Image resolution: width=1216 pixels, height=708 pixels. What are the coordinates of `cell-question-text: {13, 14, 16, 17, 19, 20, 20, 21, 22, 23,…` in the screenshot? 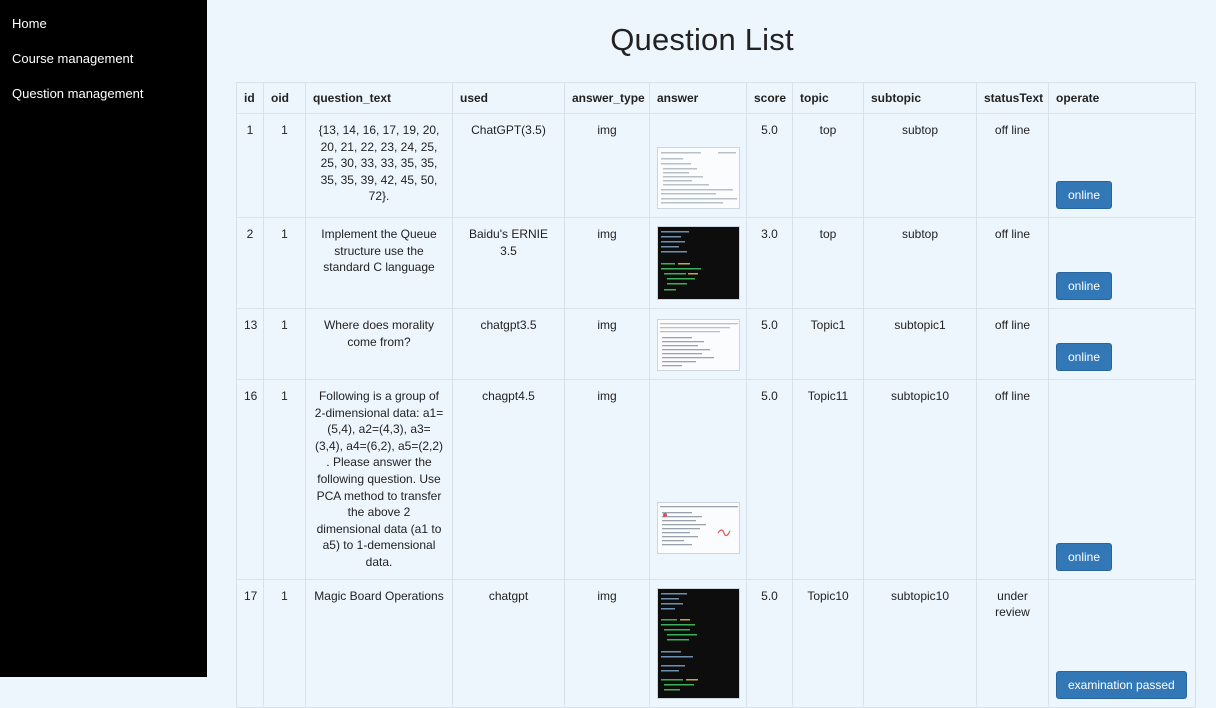 It's located at (379, 165).